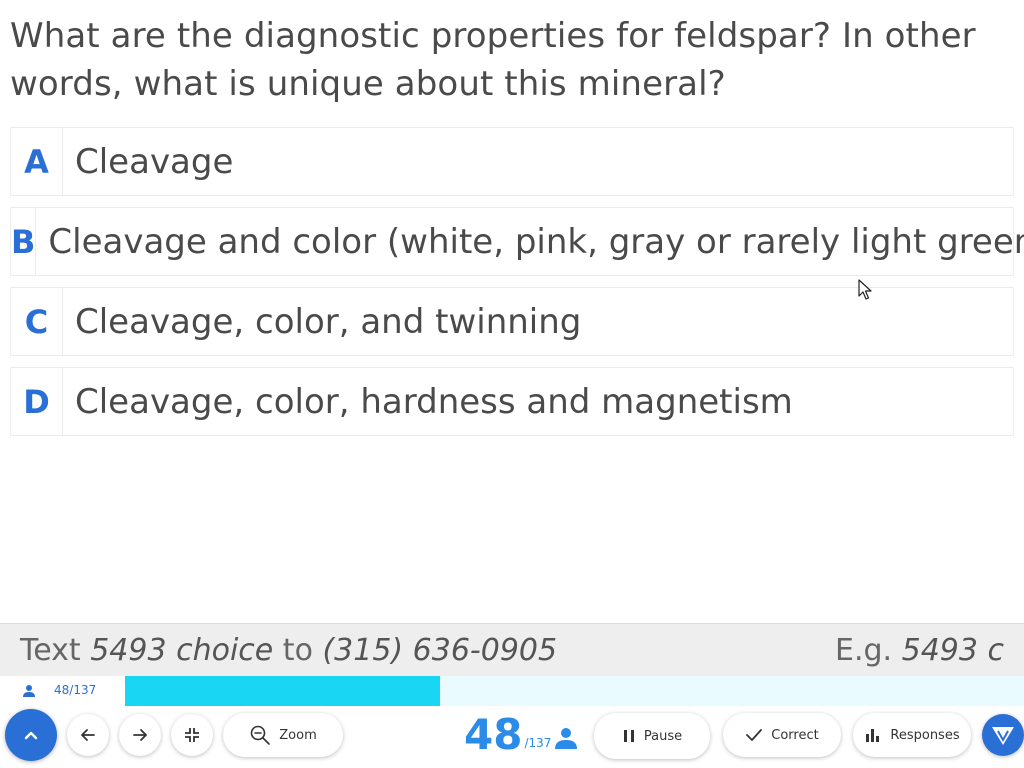  I want to click on slide-counter: 48 /137, so click(507, 735).